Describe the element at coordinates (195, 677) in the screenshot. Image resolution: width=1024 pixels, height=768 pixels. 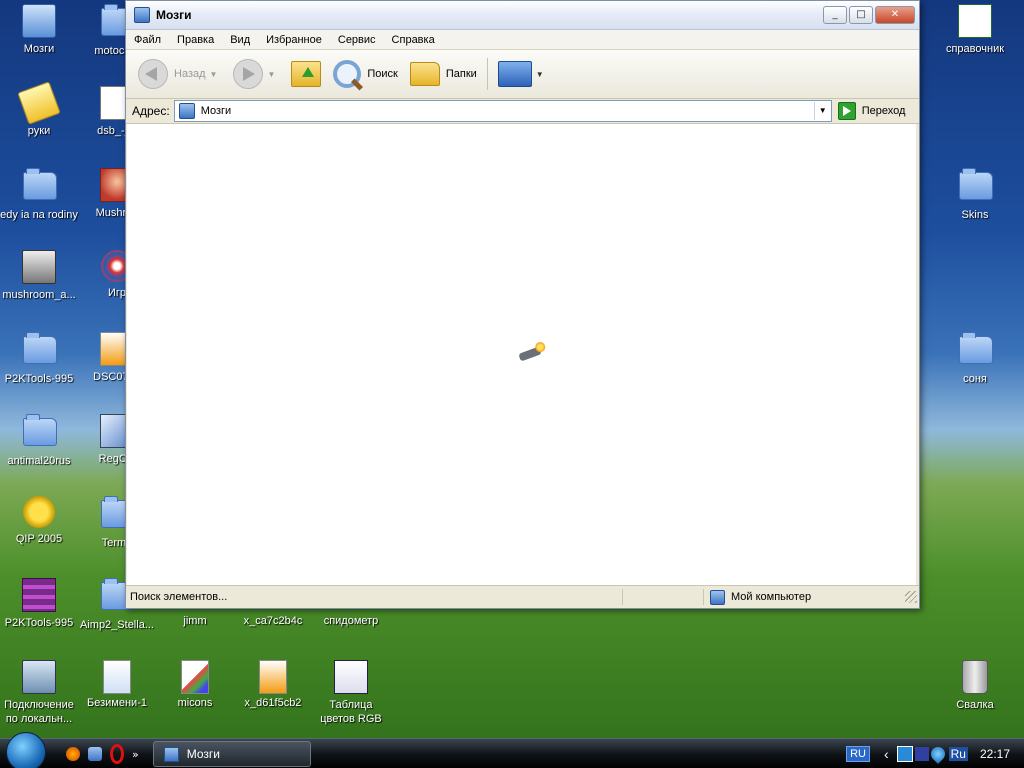
I see `doc-icon` at that location.